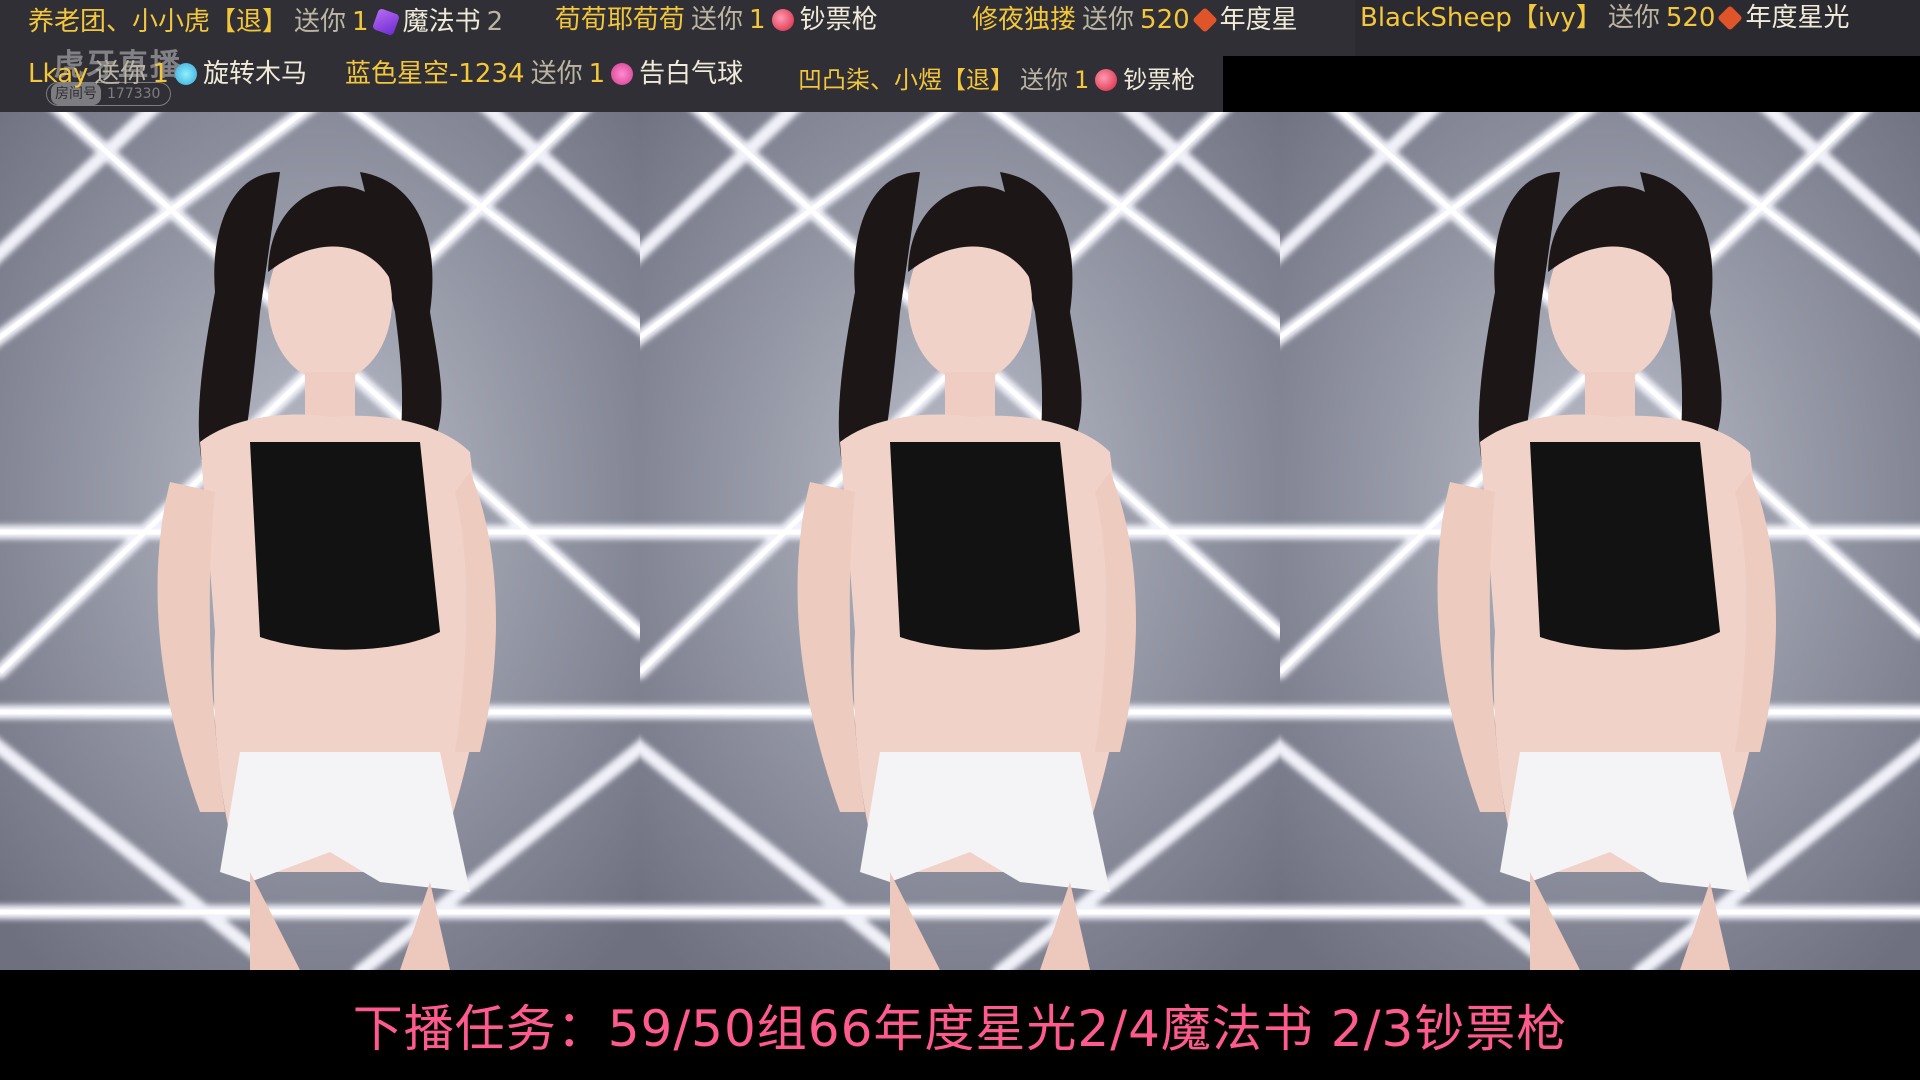 This screenshot has width=1920, height=1080. I want to click on gift-sender: 荀荀耶荀荀, so click(620, 20).